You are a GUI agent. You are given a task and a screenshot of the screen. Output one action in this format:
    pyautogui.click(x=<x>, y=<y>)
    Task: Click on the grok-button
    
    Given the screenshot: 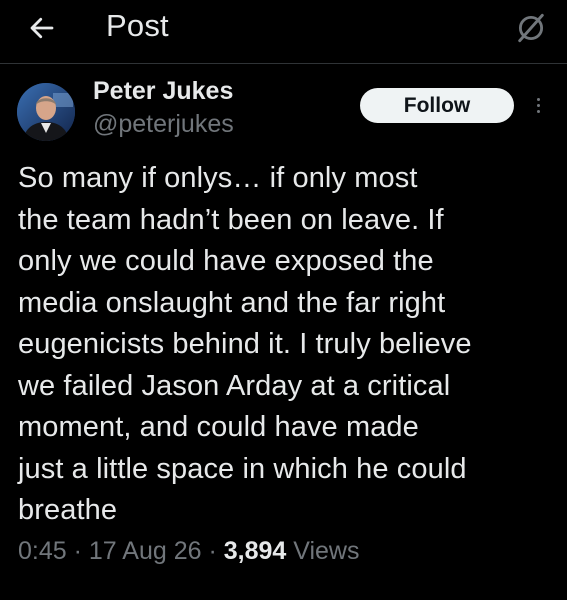 What is the action you would take?
    pyautogui.click(x=531, y=28)
    